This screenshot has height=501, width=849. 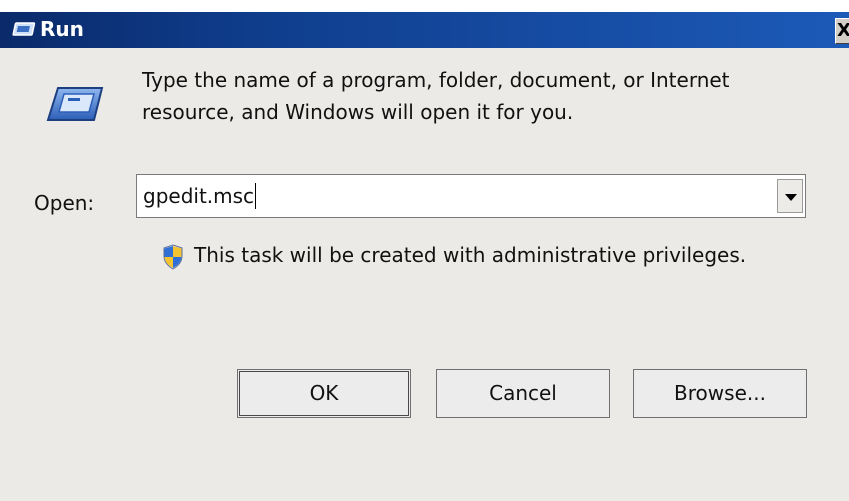 What do you see at coordinates (62, 29) in the screenshot?
I see `window-title: Run` at bounding box center [62, 29].